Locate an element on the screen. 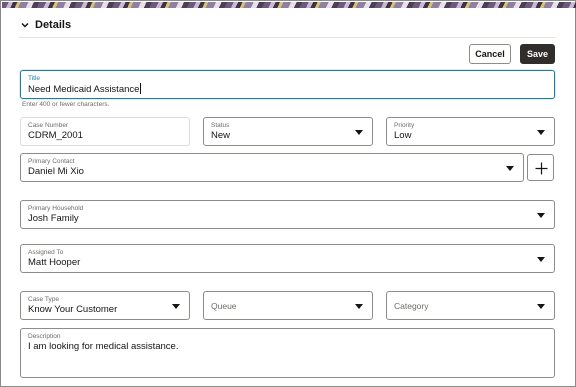  assigned-to-select: Assigned To Matt Hooper is located at coordinates (287, 258).